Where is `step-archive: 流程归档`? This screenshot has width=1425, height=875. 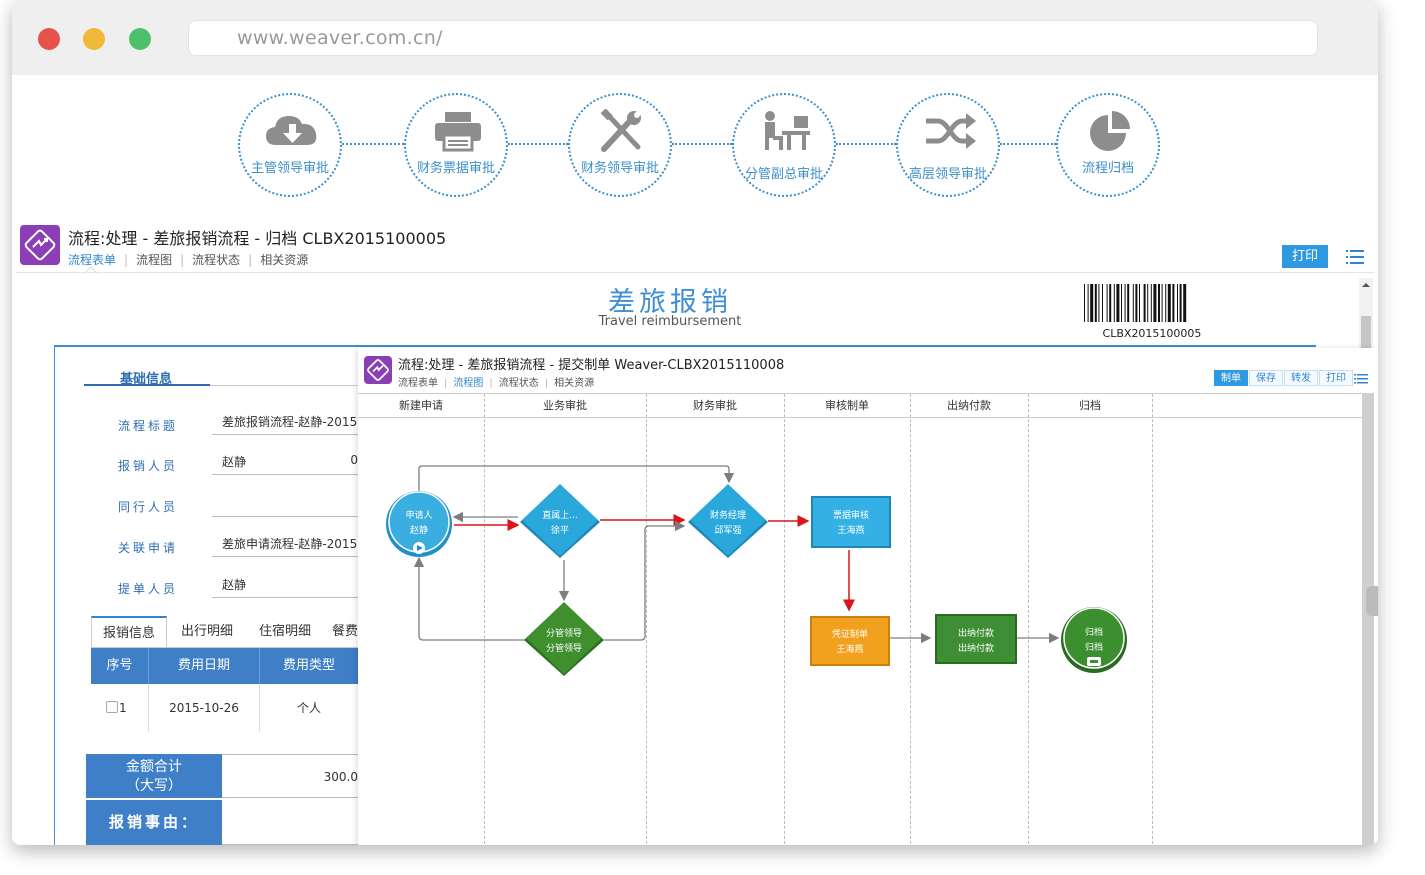 step-archive: 流程归档 is located at coordinates (1108, 145).